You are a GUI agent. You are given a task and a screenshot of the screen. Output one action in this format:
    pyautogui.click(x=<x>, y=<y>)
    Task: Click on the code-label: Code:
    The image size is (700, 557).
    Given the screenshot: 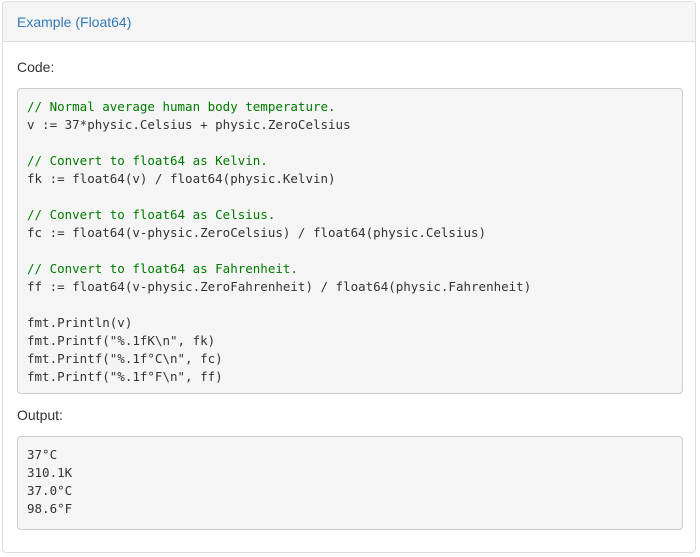 What is the action you would take?
    pyautogui.click(x=36, y=67)
    